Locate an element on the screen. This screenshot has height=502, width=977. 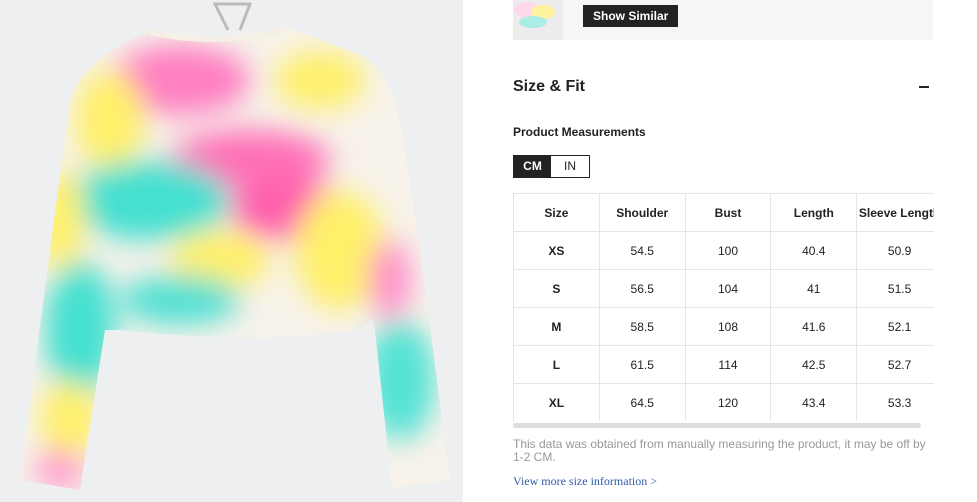
cell-sleeve-length: 50.9 is located at coordinates (895, 250).